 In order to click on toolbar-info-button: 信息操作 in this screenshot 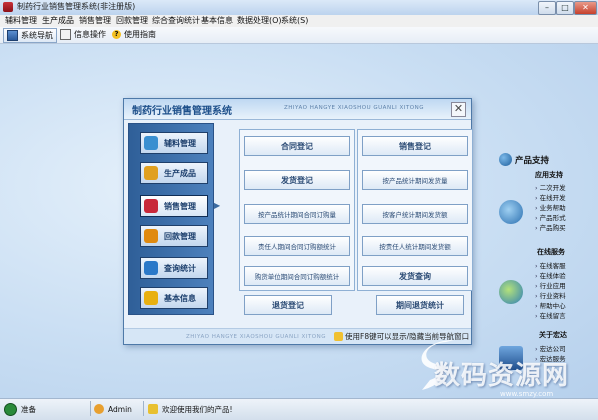, I will do `click(83, 34)`.